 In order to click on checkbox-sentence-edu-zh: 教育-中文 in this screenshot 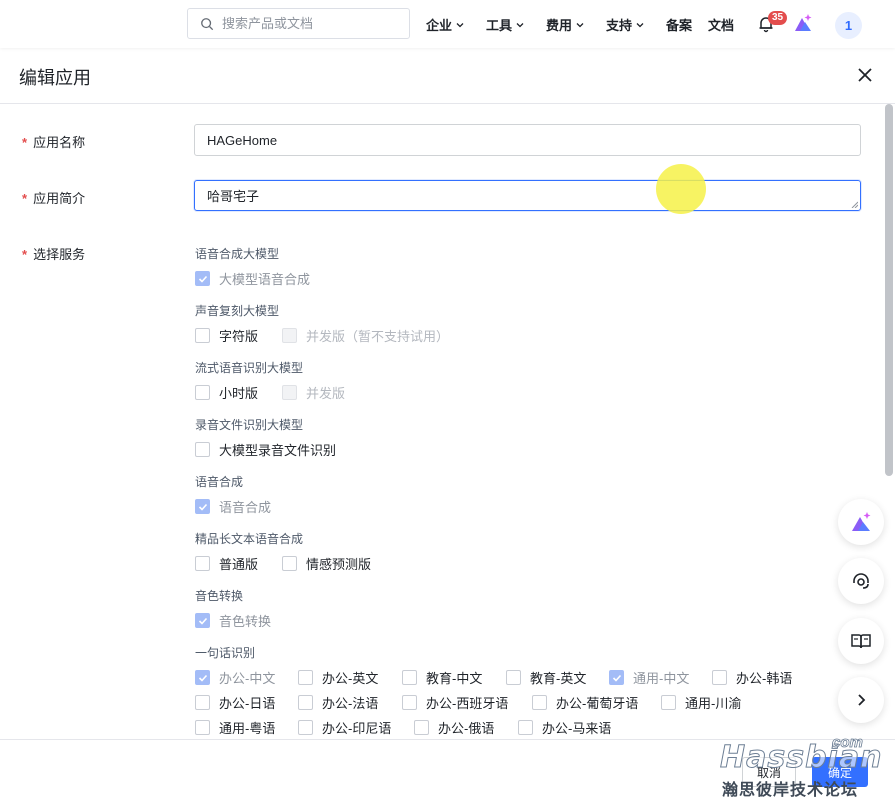, I will do `click(442, 677)`.